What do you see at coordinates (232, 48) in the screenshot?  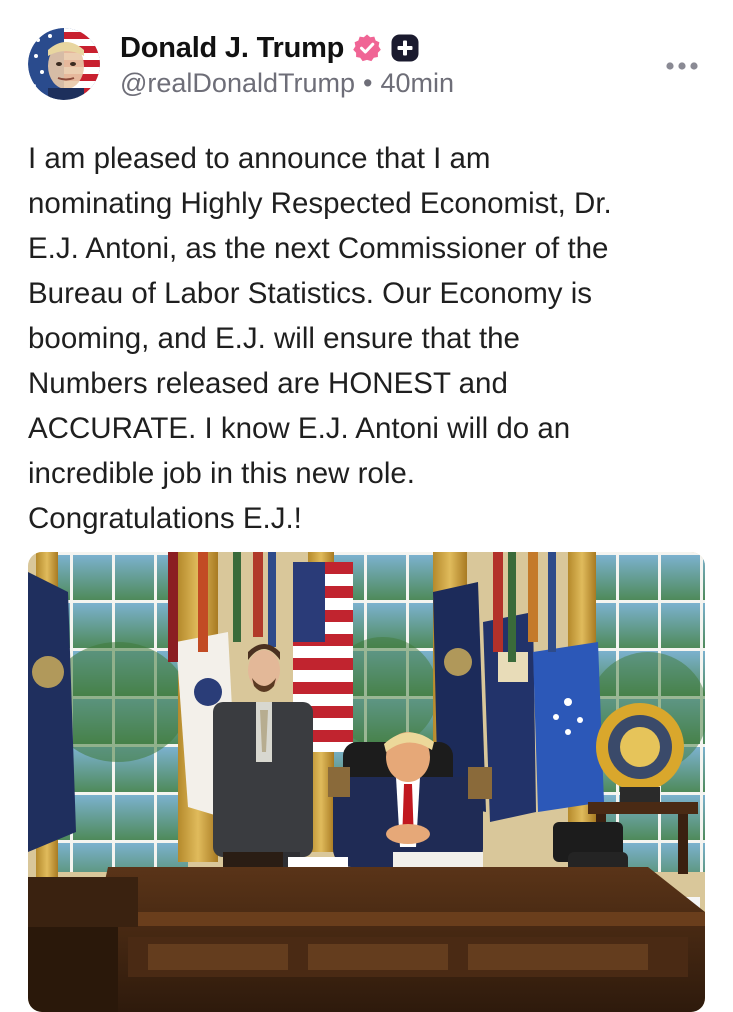 I see `author-display-name: Donald J. Trump` at bounding box center [232, 48].